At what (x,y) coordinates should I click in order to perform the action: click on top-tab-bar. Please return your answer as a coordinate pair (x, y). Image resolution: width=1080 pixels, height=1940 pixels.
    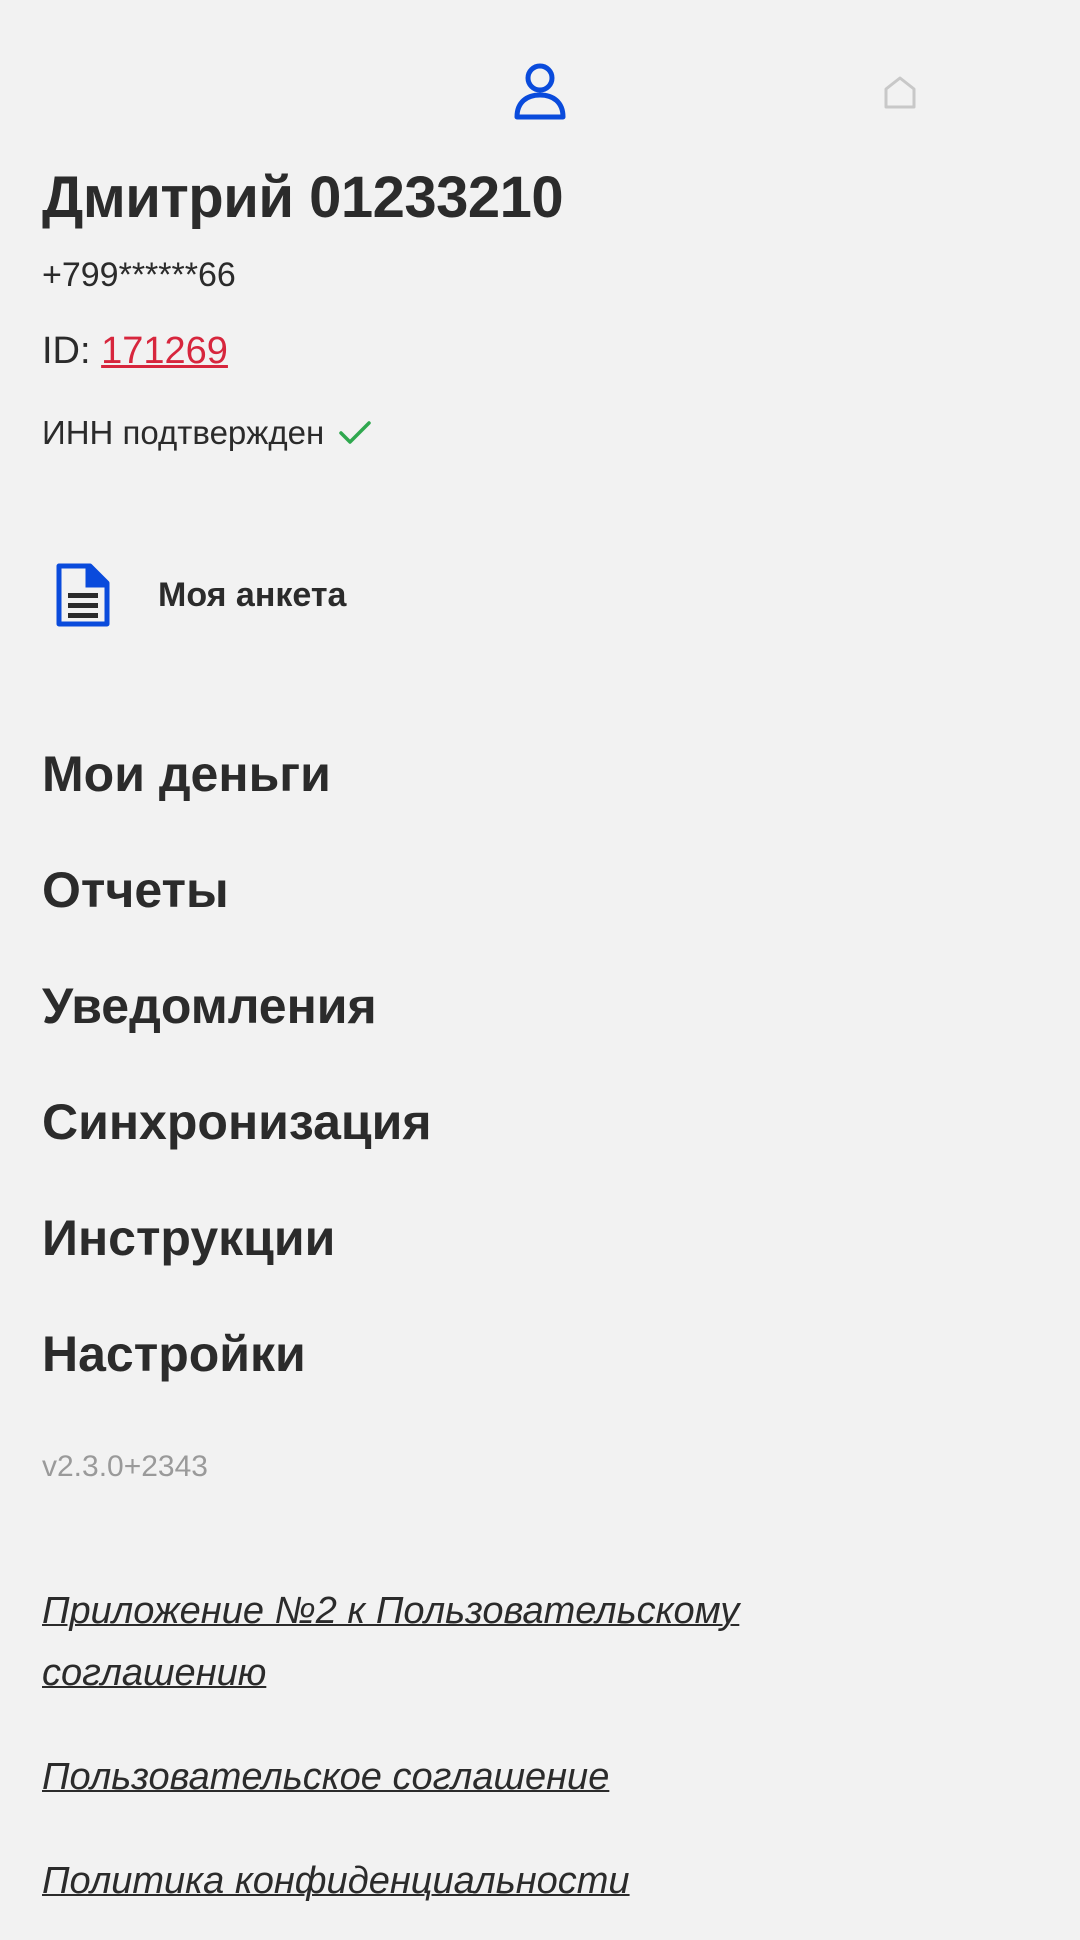
    Looking at the image, I should click on (540, 75).